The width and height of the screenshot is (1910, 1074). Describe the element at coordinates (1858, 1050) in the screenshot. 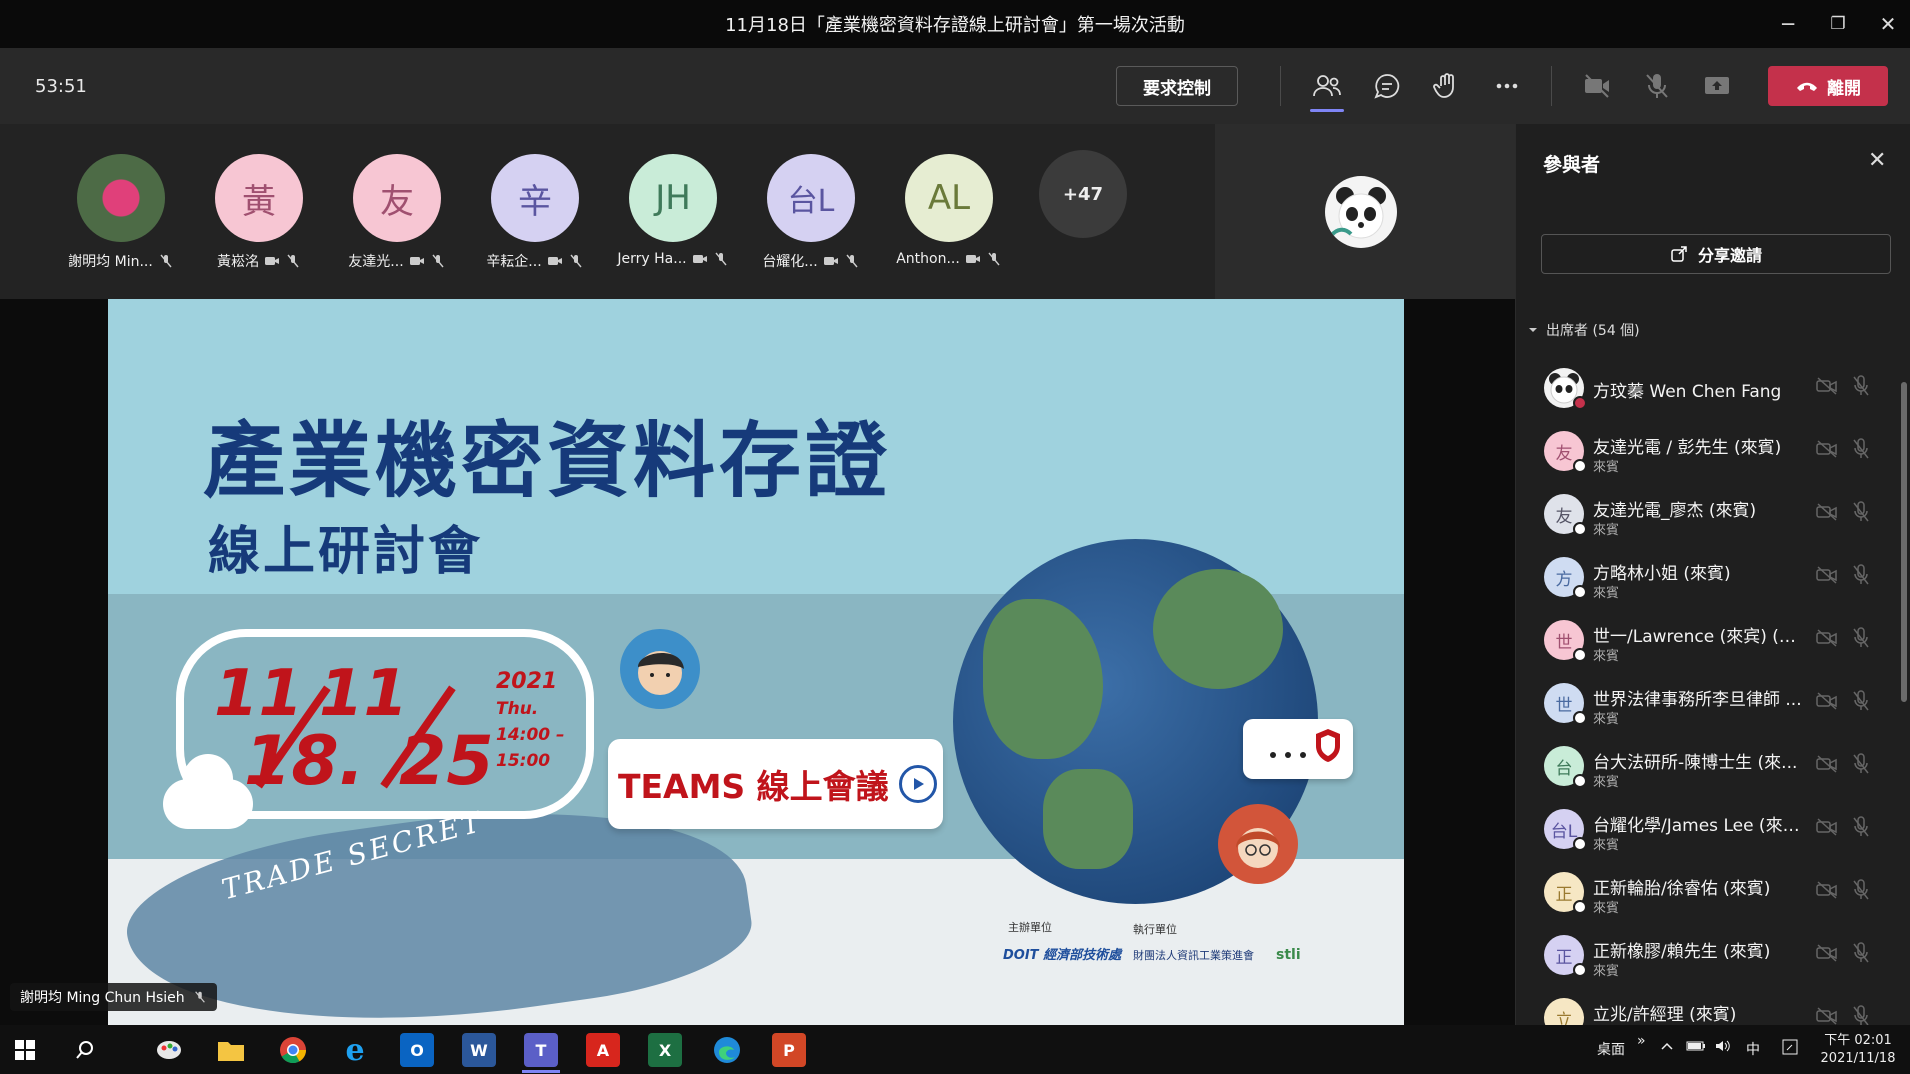

I see `system-clock: 下午 02:01 2021/11/18` at that location.